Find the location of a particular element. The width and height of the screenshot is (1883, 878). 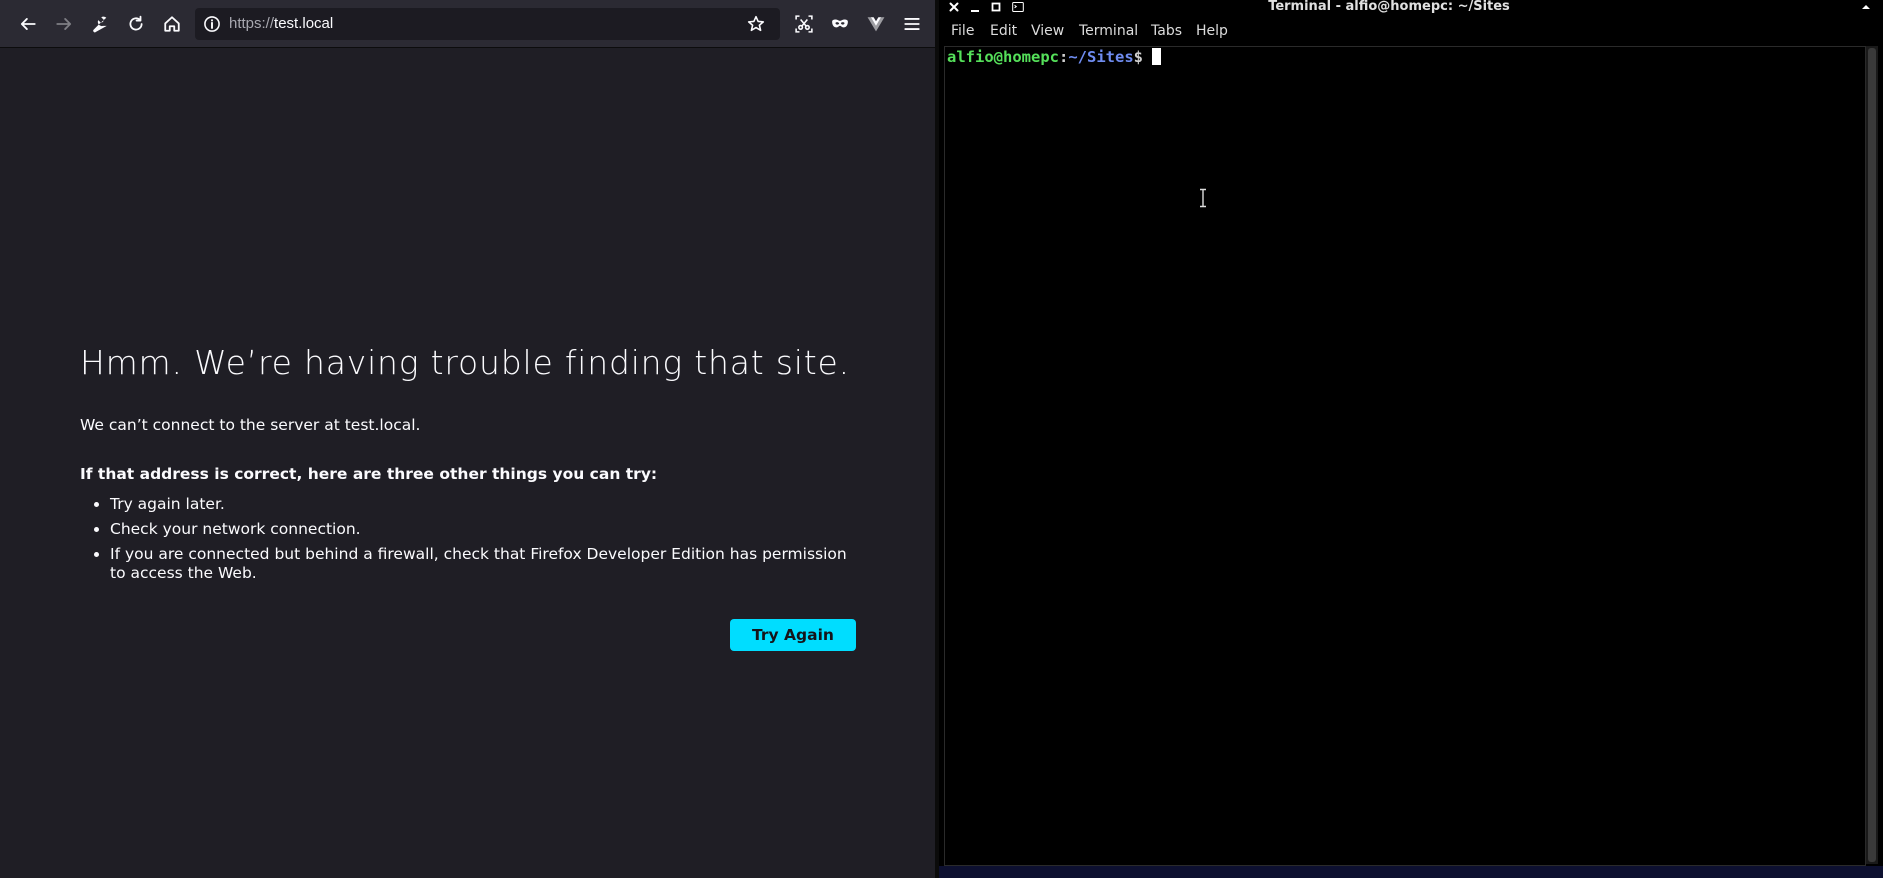

star-icon is located at coordinates (756, 24).